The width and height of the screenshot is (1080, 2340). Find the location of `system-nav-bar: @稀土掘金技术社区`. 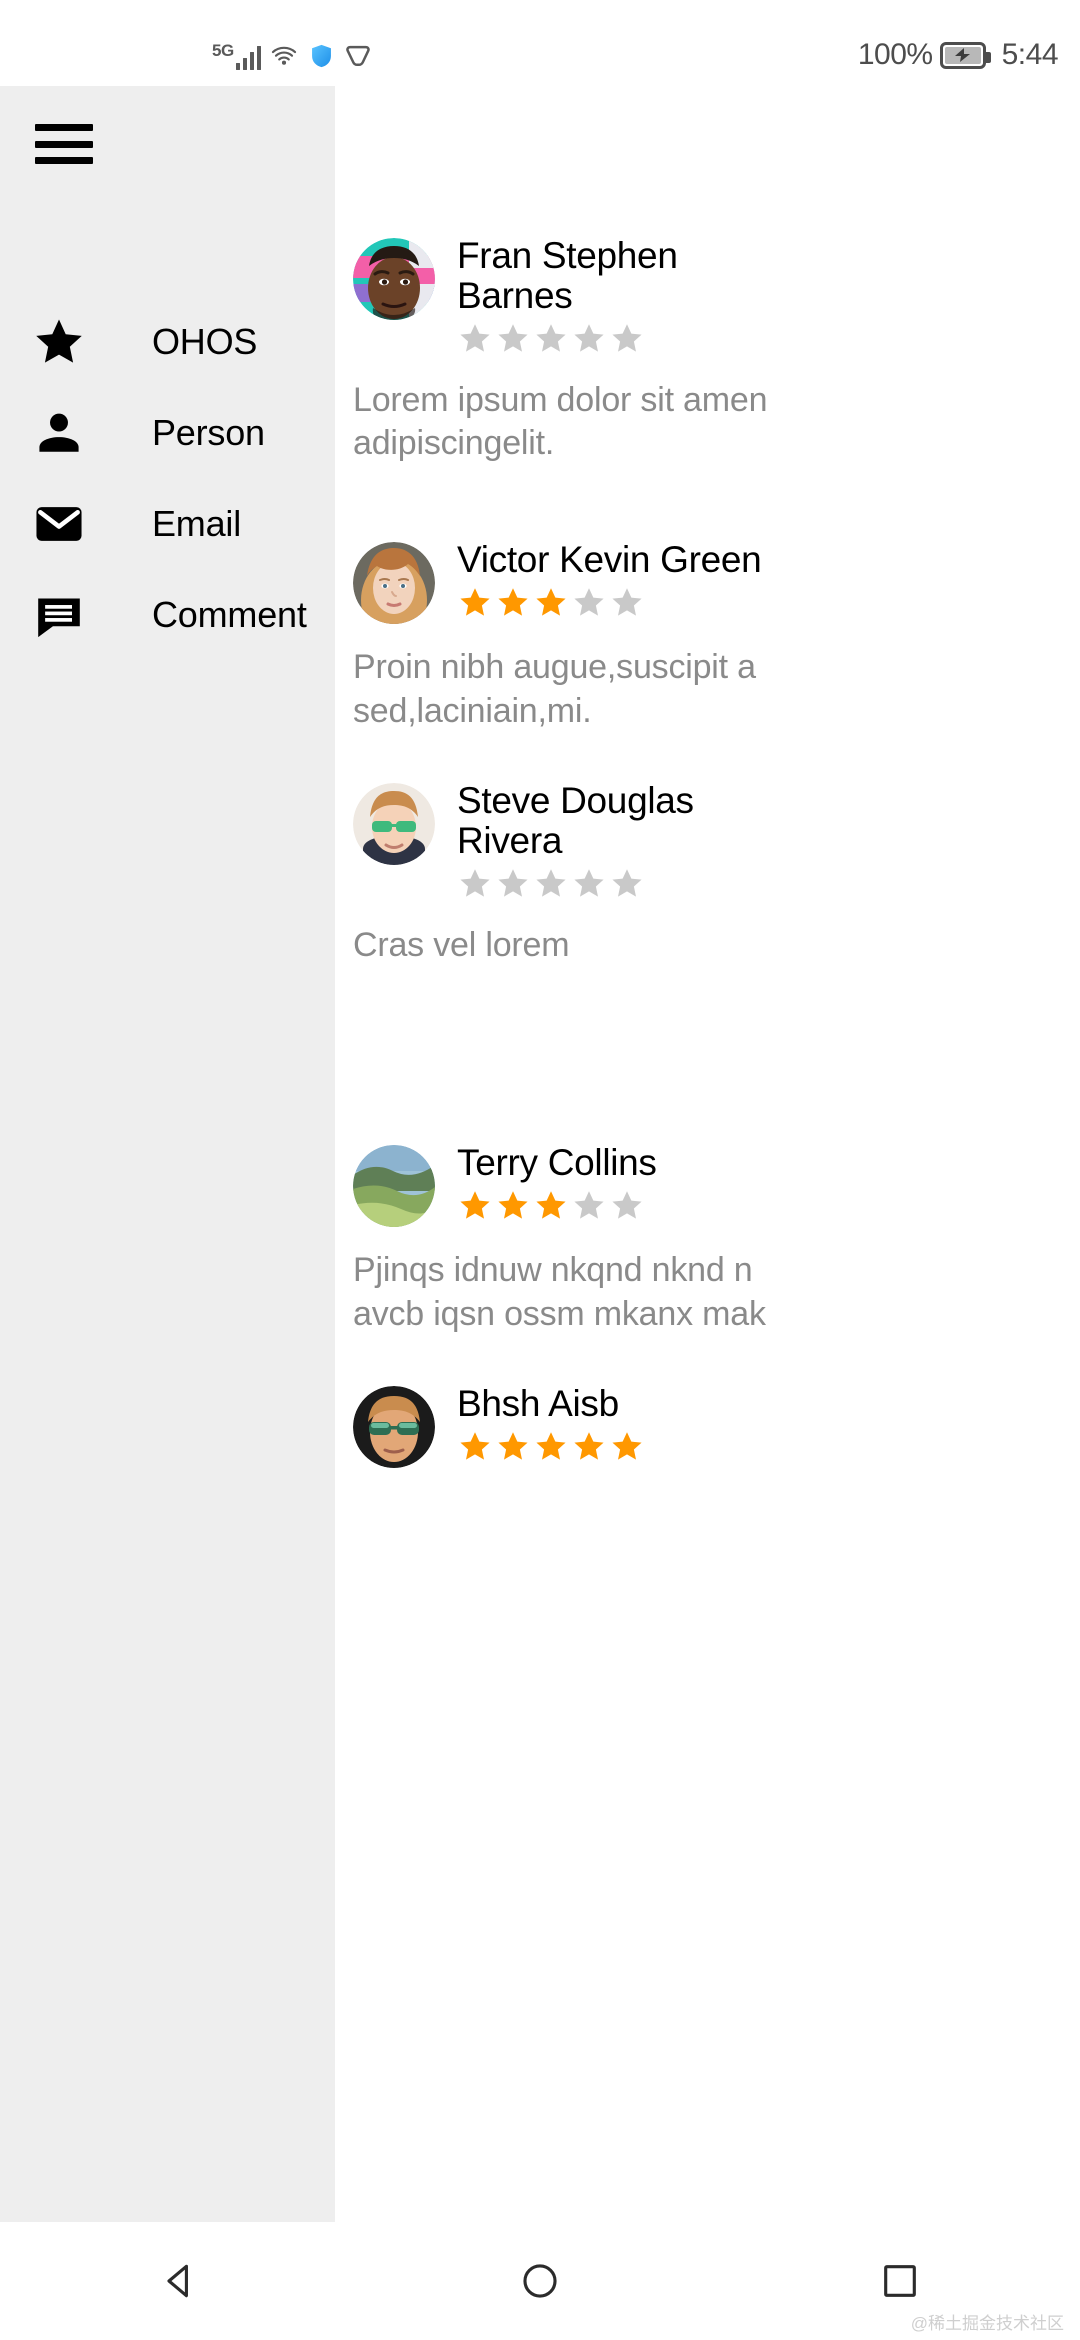

system-nav-bar: @稀土掘金技术社区 is located at coordinates (540, 2281).